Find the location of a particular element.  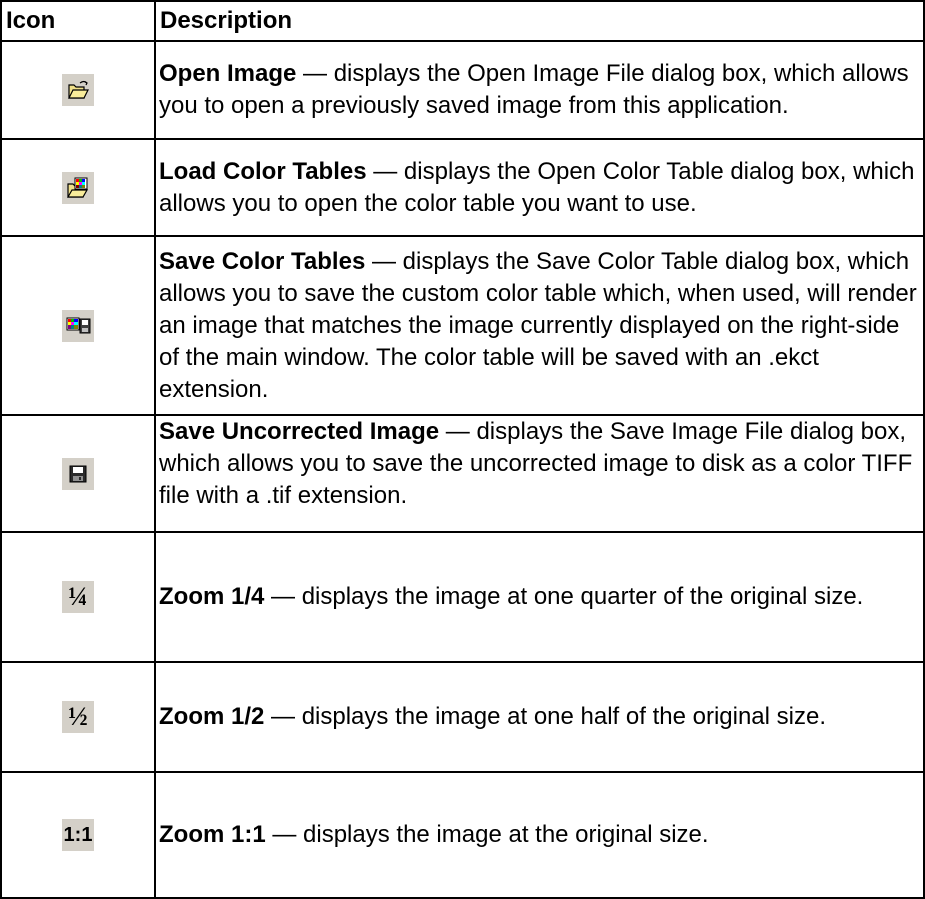

open-folder-icon is located at coordinates (78, 90).